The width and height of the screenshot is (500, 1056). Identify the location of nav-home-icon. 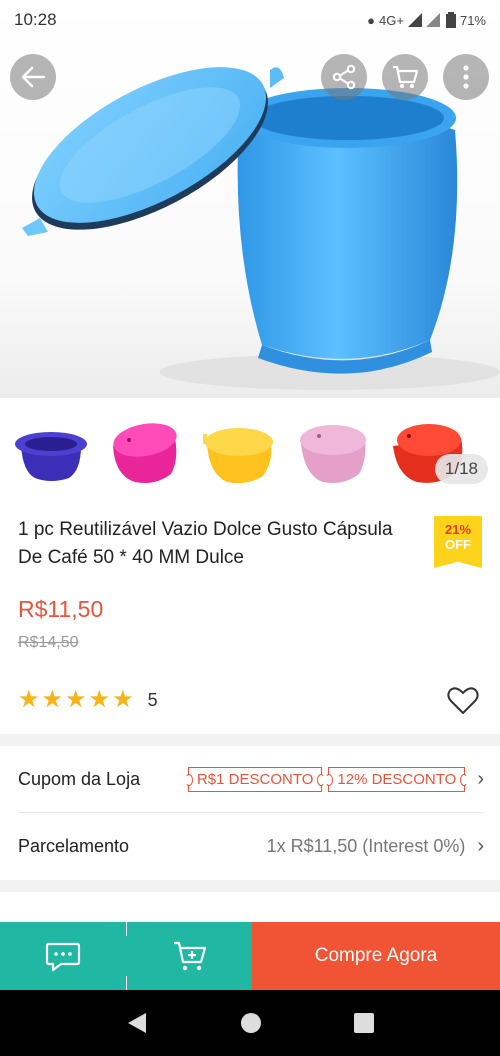
(251, 1023).